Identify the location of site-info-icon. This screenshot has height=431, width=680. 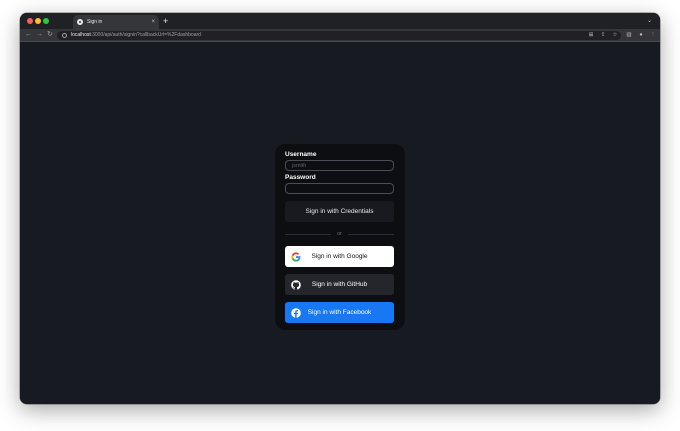
(64, 35).